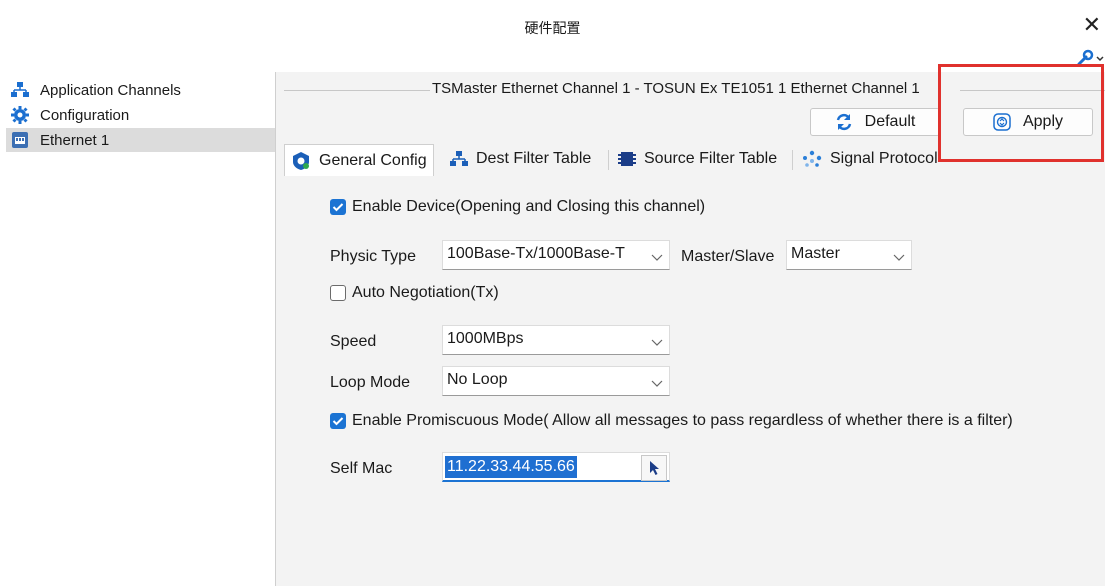  Describe the element at coordinates (654, 468) in the screenshot. I see `cursor-pick-icon` at that location.